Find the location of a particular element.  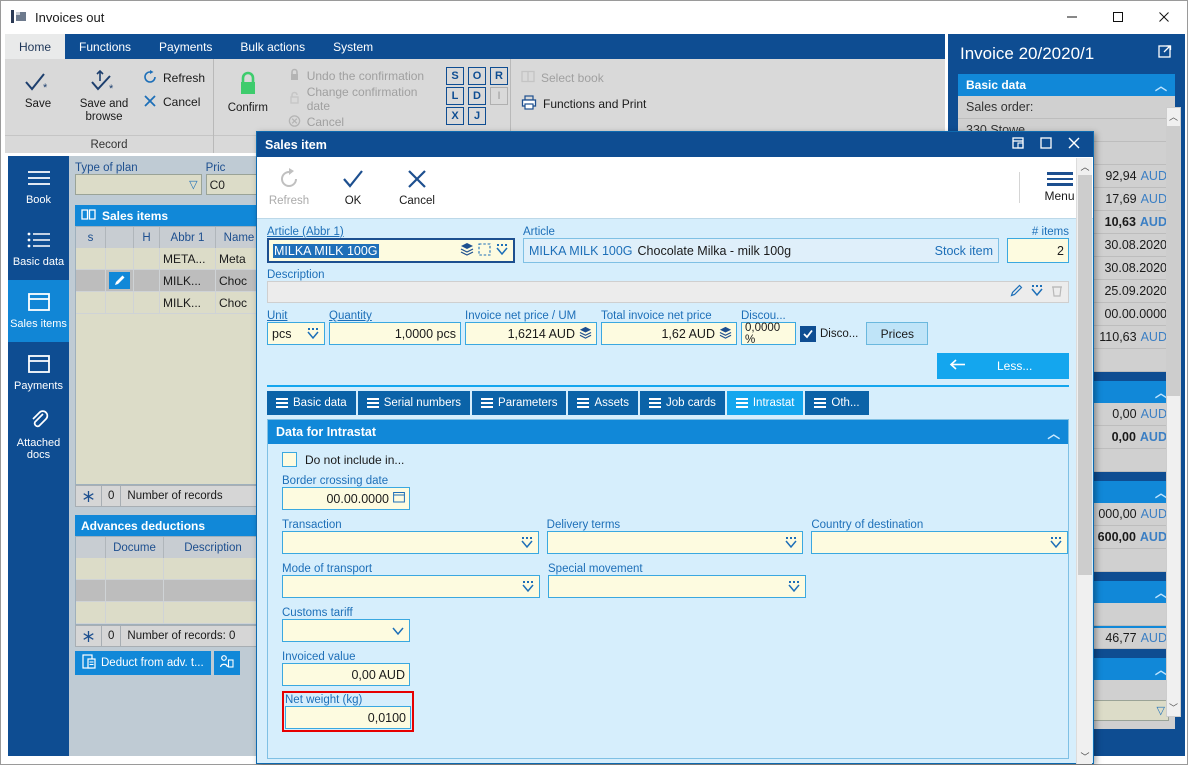

country-of-destination-field is located at coordinates (940, 542).